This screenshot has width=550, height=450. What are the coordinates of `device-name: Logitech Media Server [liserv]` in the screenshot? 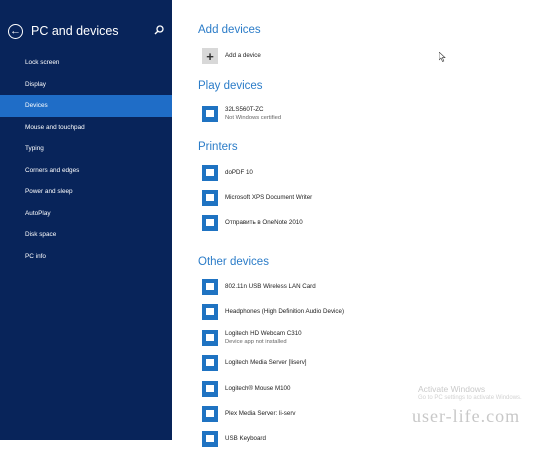 It's located at (266, 362).